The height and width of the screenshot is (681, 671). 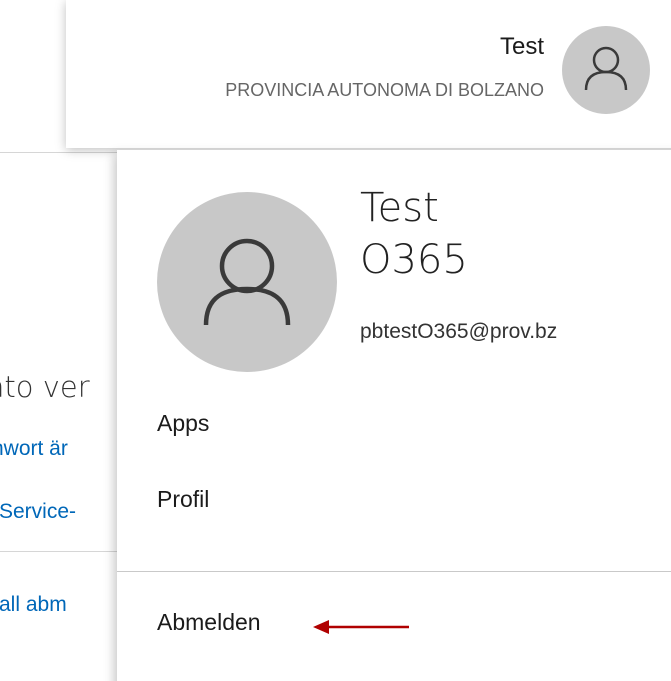 I want to click on flyout-user-email: pbtestO365@prov.bz, so click(x=459, y=331).